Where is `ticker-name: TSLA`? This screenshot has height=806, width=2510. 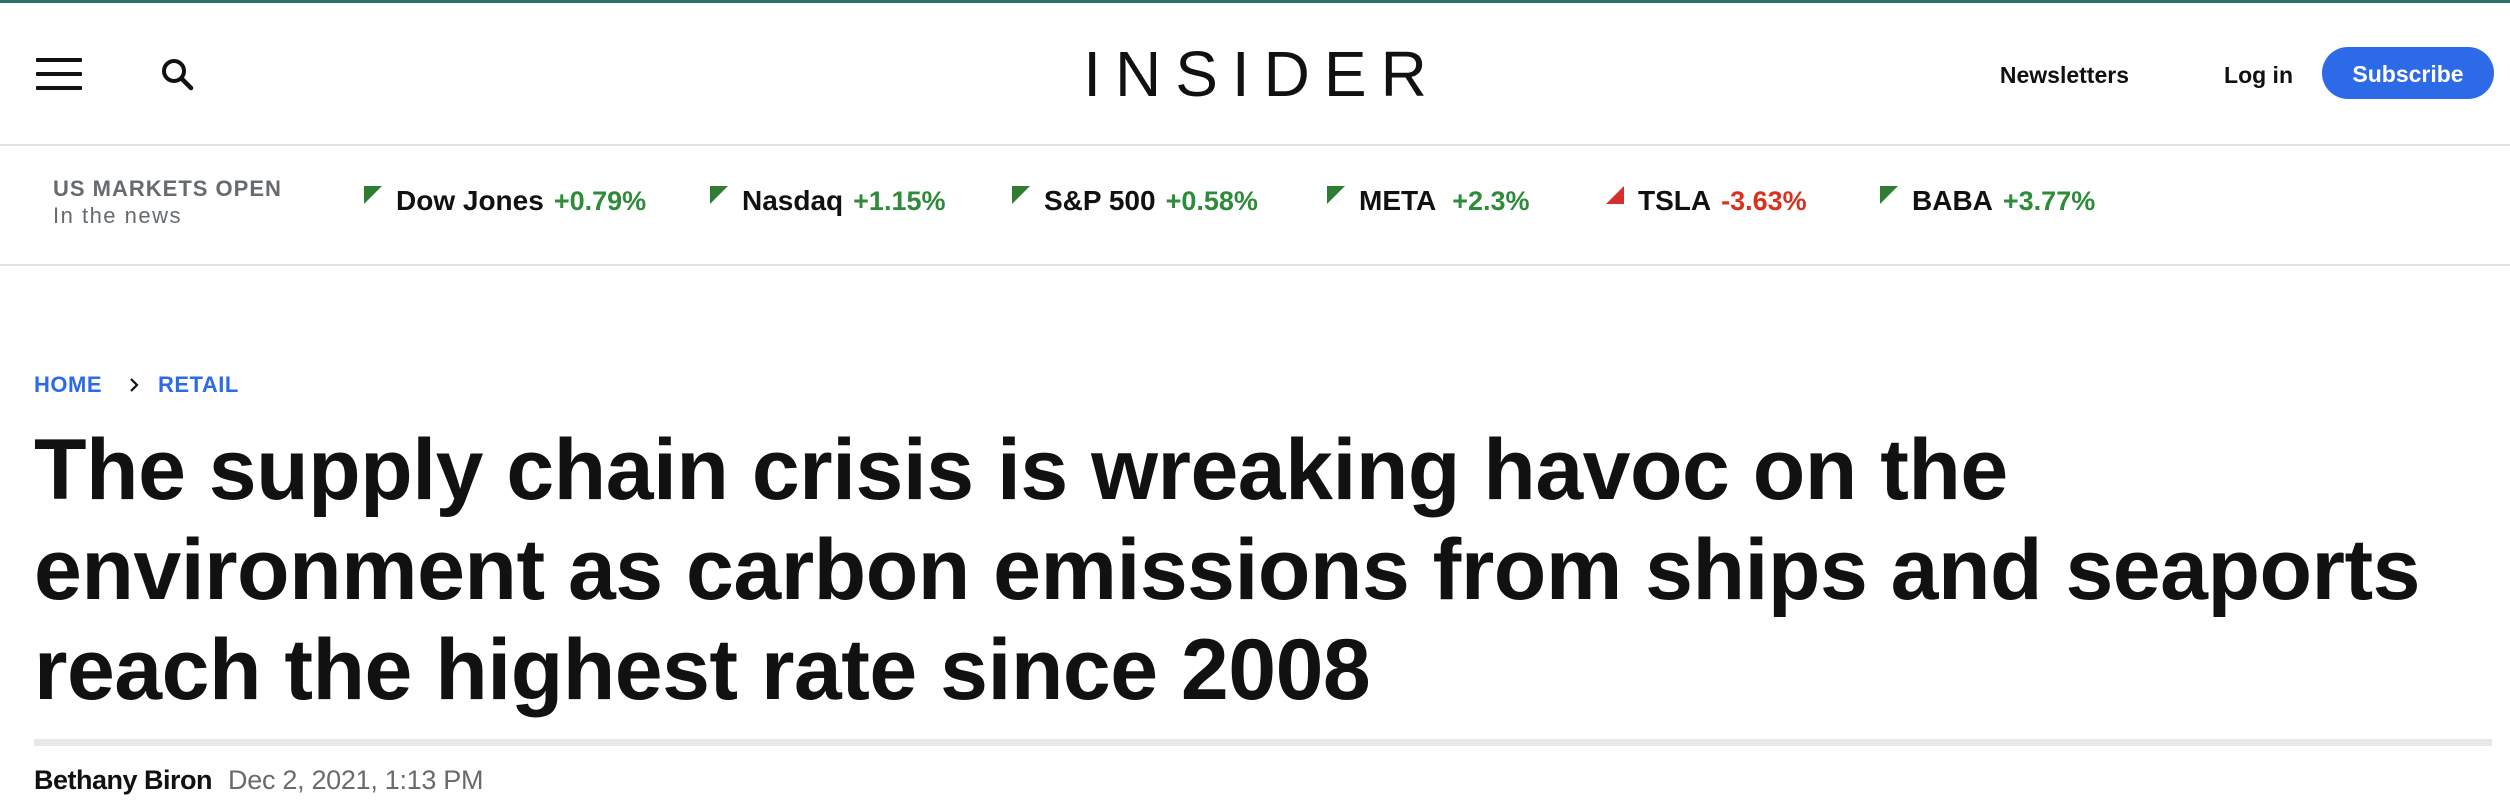 ticker-name: TSLA is located at coordinates (1675, 200).